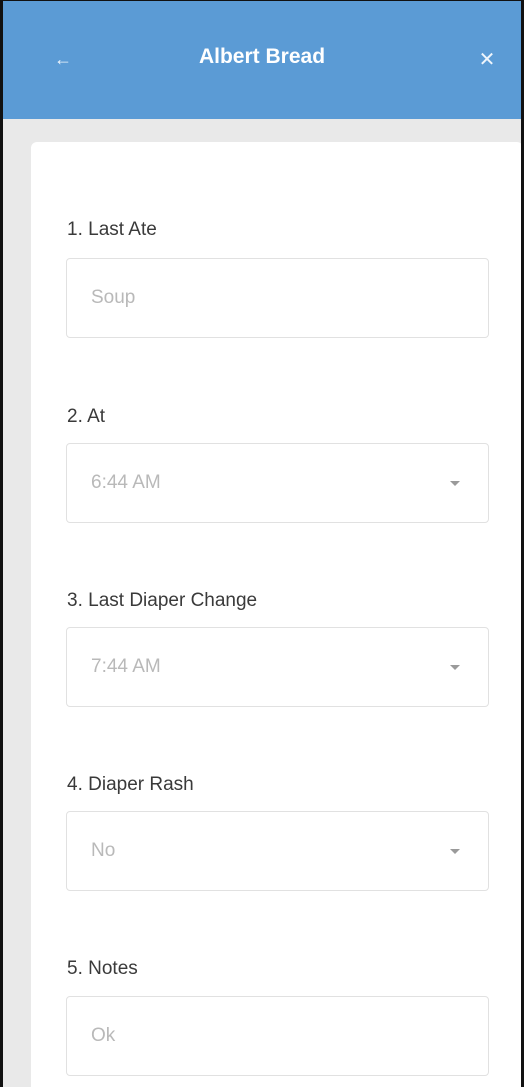 The width and height of the screenshot is (524, 1087). Describe the element at coordinates (102, 968) in the screenshot. I see `notes-label: 5. Notes` at that location.